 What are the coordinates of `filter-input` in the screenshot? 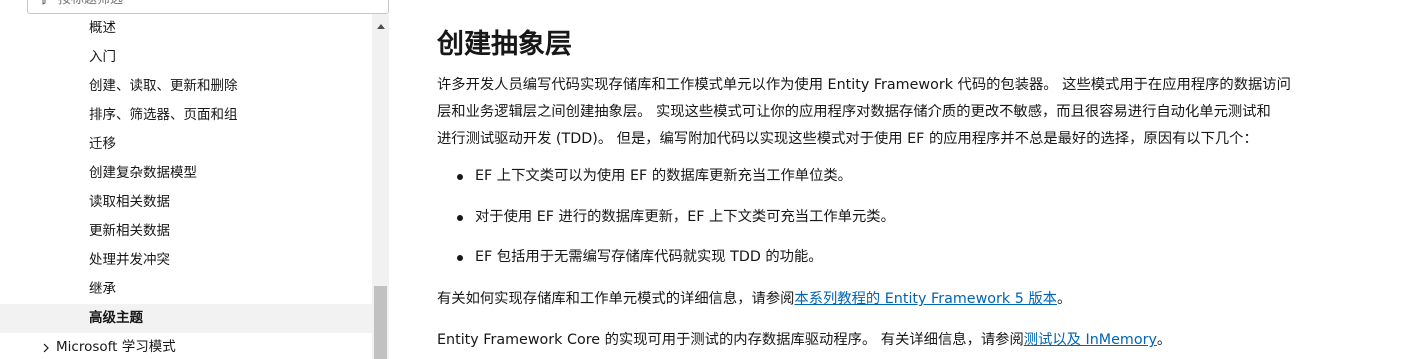 It's located at (208, 3).